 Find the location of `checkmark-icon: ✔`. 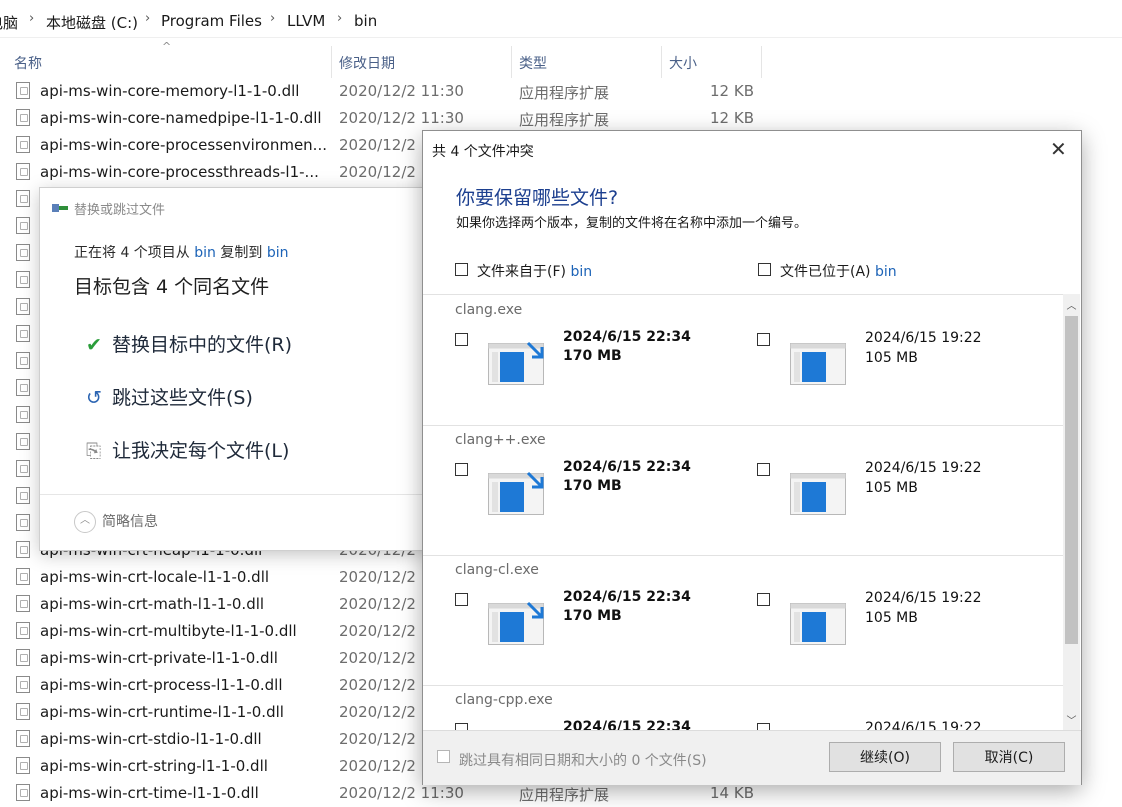

checkmark-icon: ✔ is located at coordinates (94, 345).